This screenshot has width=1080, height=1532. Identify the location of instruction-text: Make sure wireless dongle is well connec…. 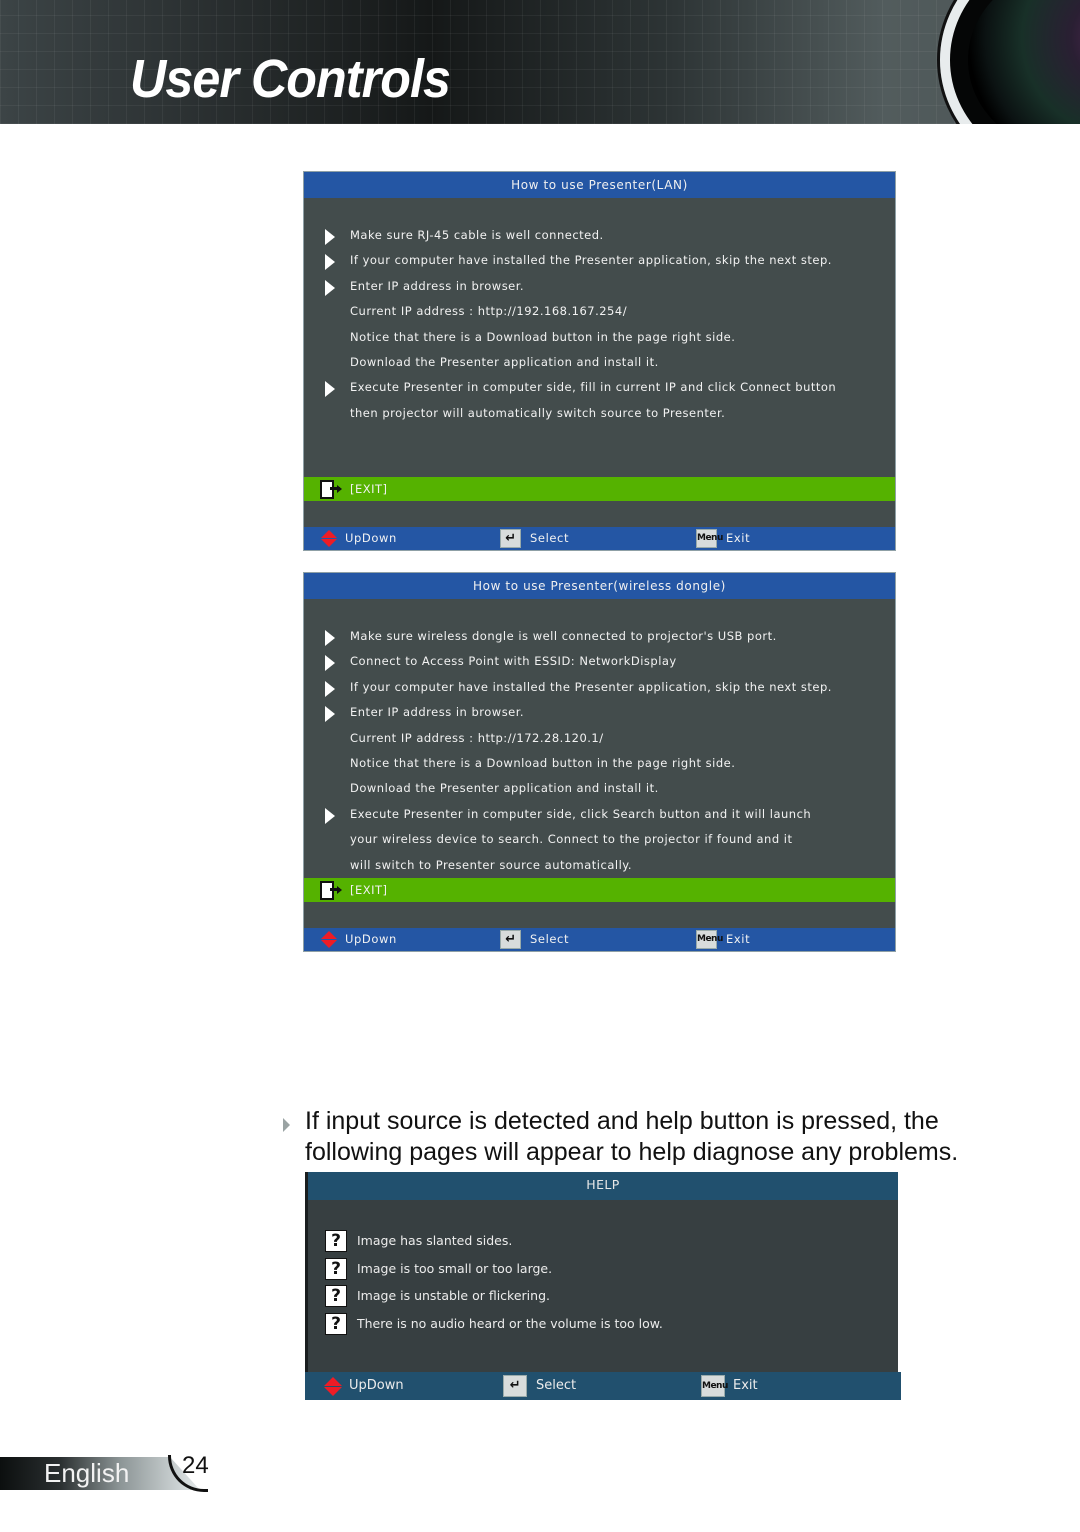
(563, 636).